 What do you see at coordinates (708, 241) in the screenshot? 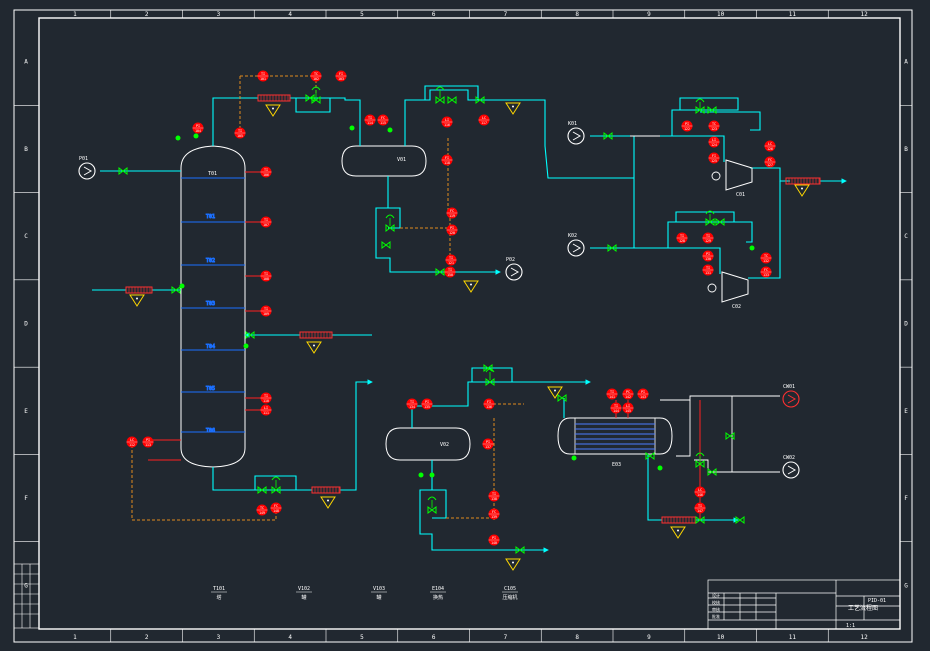
I see `instrument-number: 129` at bounding box center [708, 241].